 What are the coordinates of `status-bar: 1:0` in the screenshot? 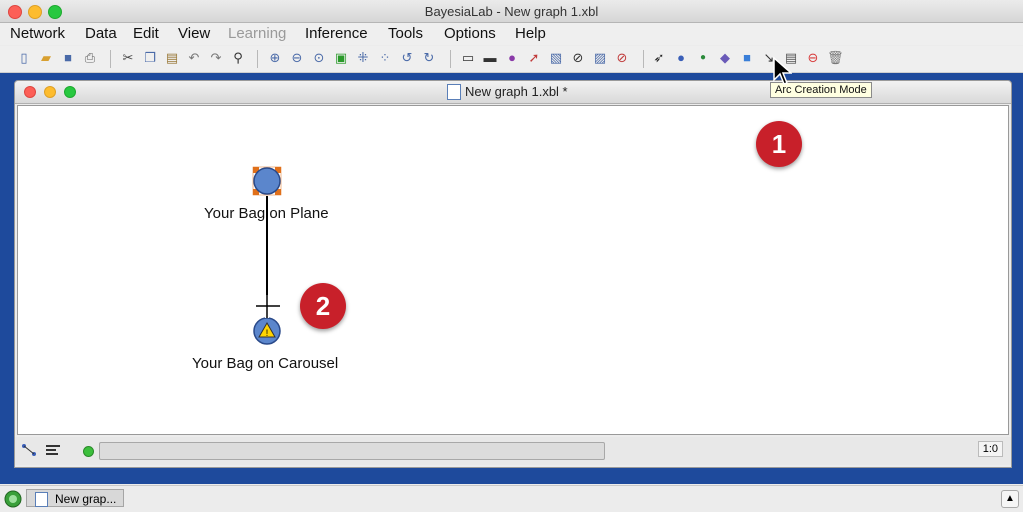 It's located at (513, 451).